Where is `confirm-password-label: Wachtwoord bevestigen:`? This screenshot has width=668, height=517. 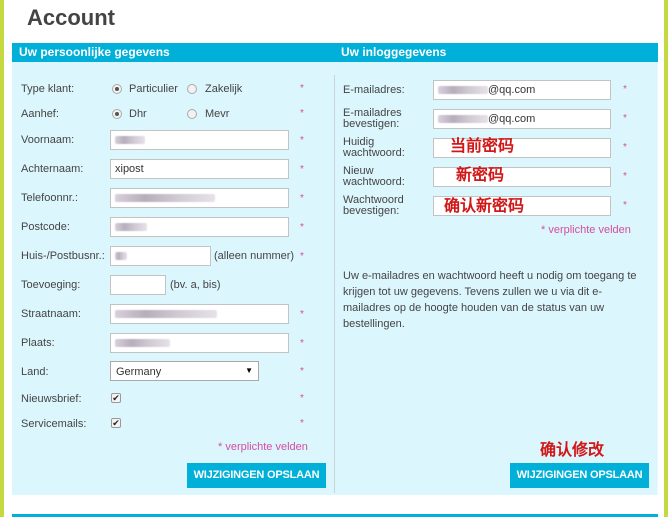 confirm-password-label: Wachtwoord bevestigen: is located at coordinates (373, 206).